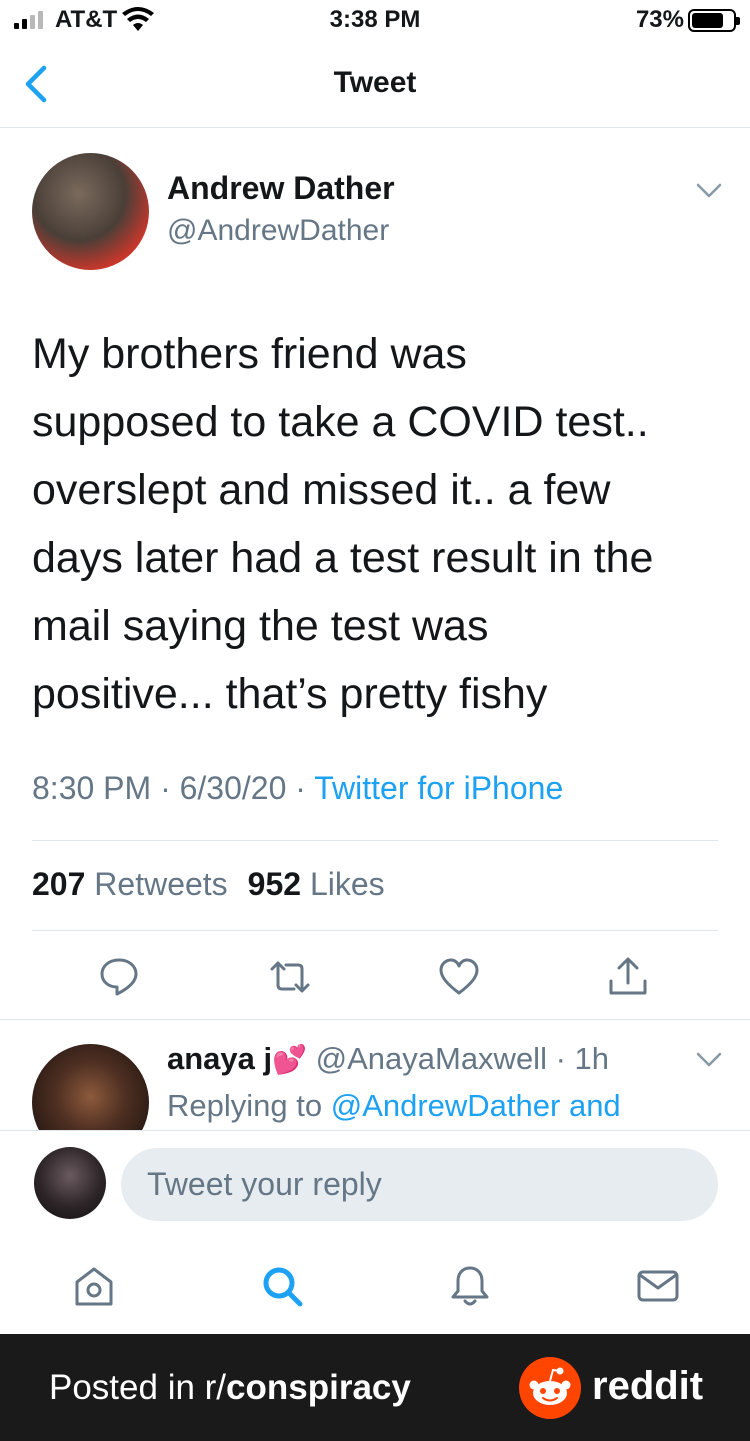 Image resolution: width=750 pixels, height=1441 pixels. I want to click on home-icon, so click(94, 1286).